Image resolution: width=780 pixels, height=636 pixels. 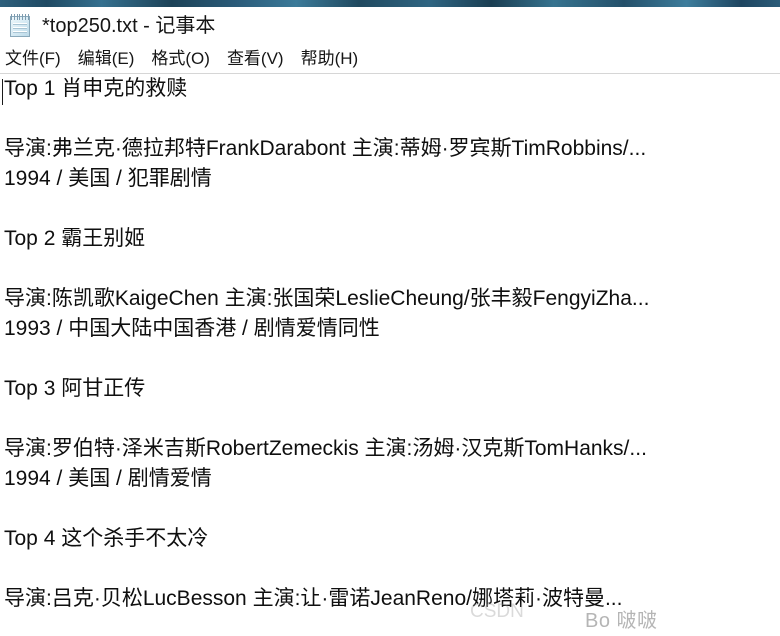 What do you see at coordinates (96, 88) in the screenshot?
I see `document-line: Top 1 肖申克的救赎` at bounding box center [96, 88].